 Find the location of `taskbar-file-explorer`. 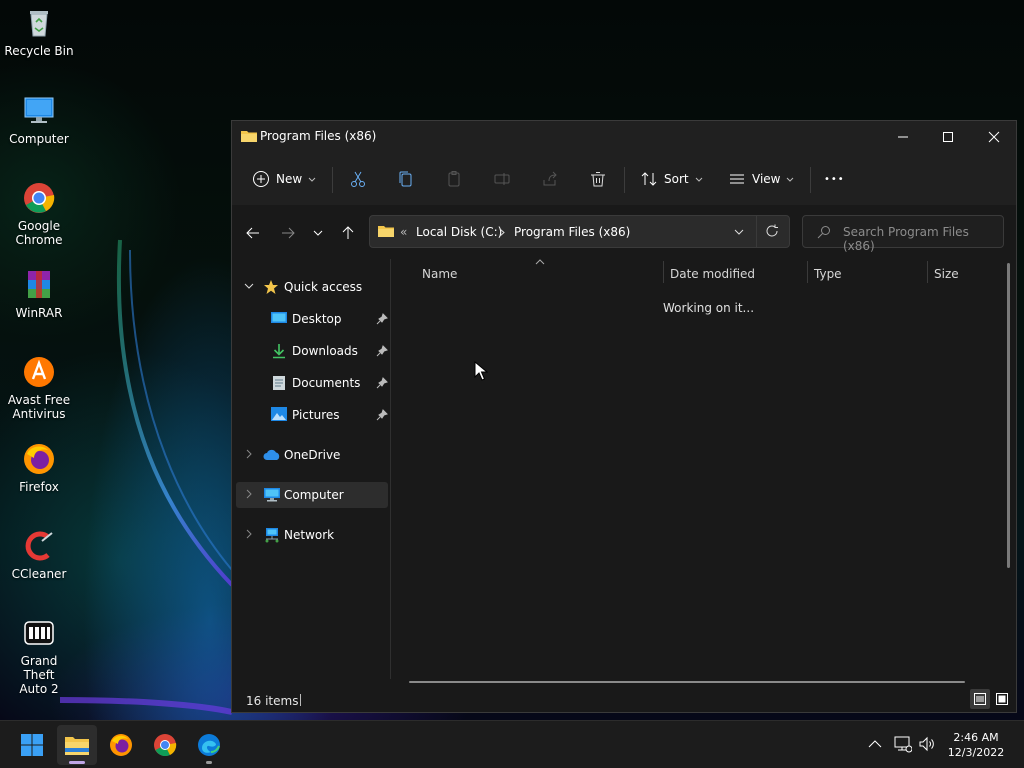

taskbar-file-explorer is located at coordinates (77, 745).